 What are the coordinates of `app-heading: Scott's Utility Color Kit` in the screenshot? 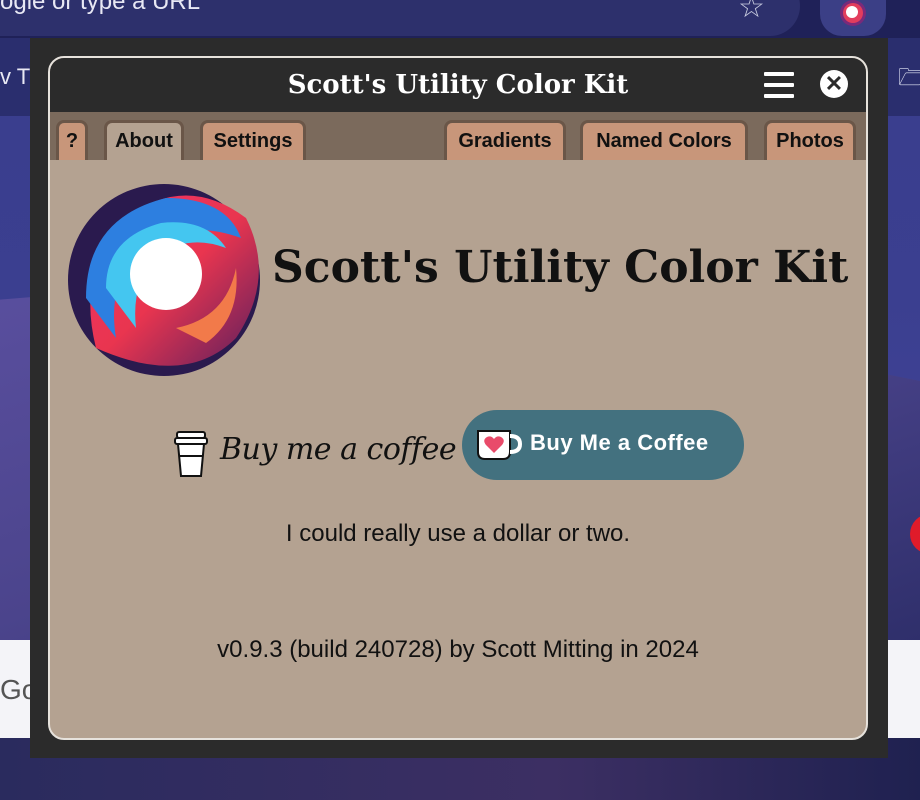 It's located at (560, 267).